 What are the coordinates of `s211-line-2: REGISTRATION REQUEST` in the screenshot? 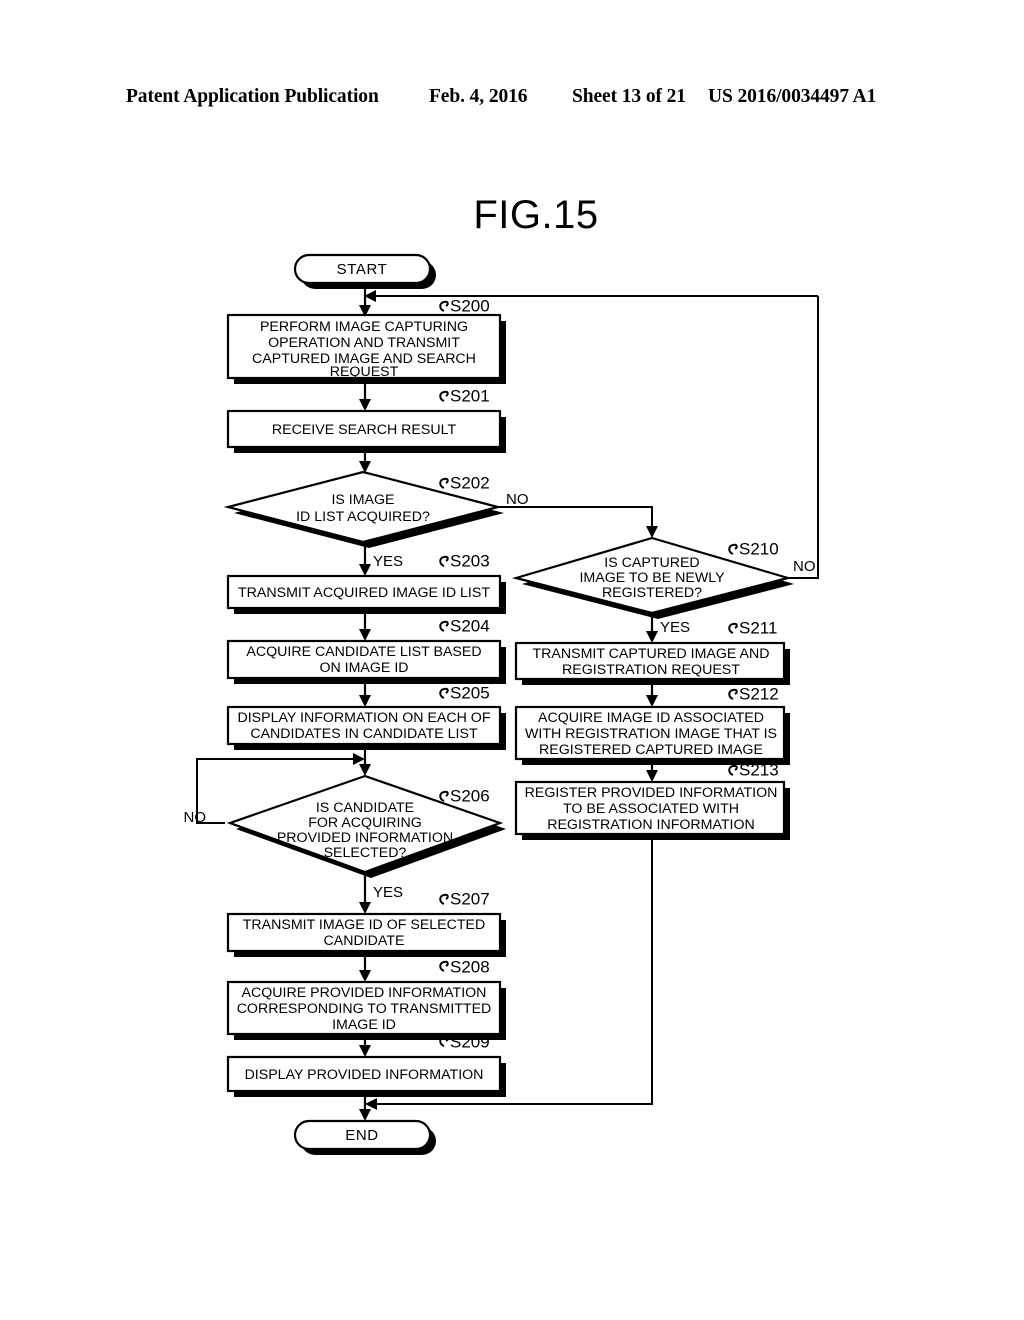 It's located at (651, 670).